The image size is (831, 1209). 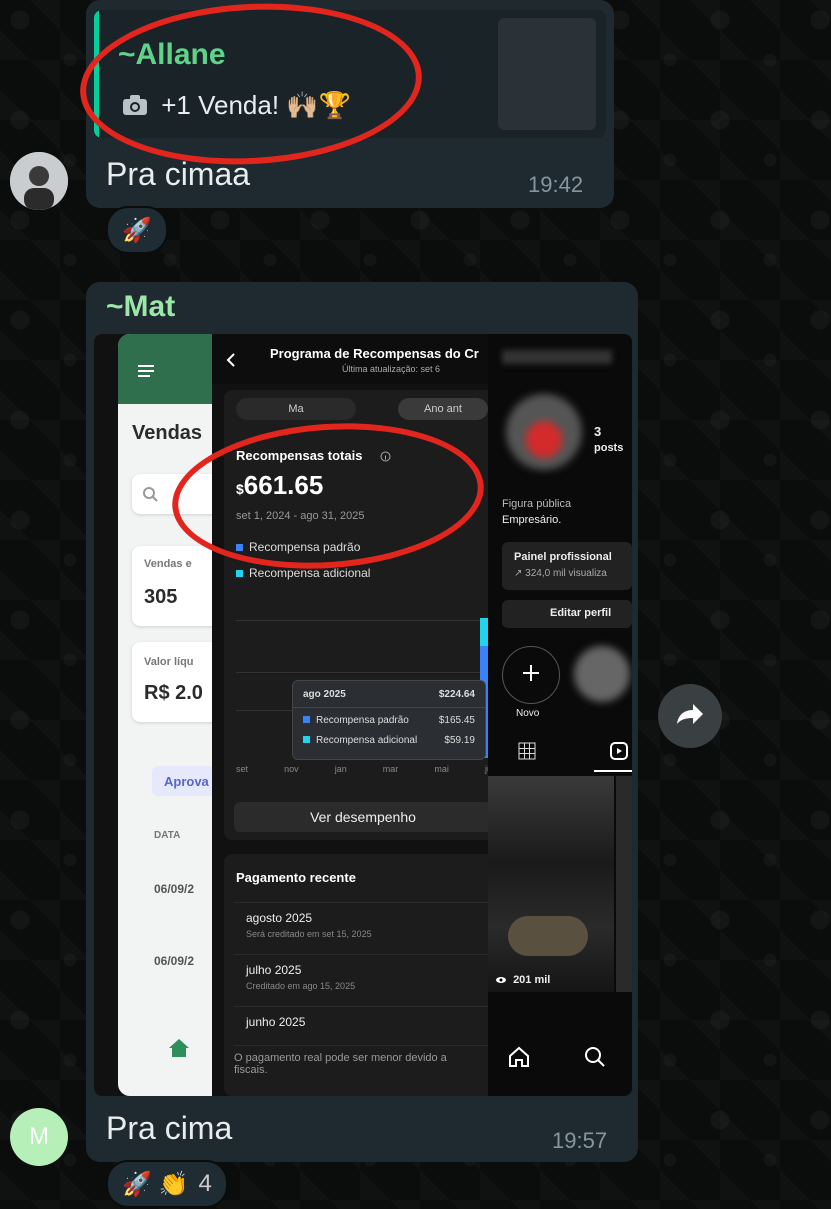 I want to click on payment-month: agosto 2025, so click(x=279, y=918).